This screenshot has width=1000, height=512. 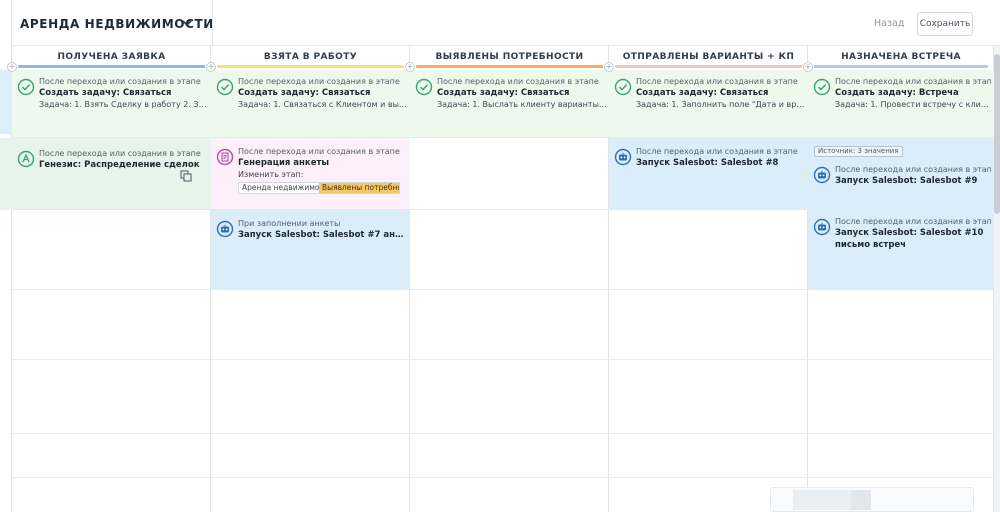 What do you see at coordinates (897, 93) in the screenshot?
I see `trigger-action: Создать задачу: Встреча` at bounding box center [897, 93].